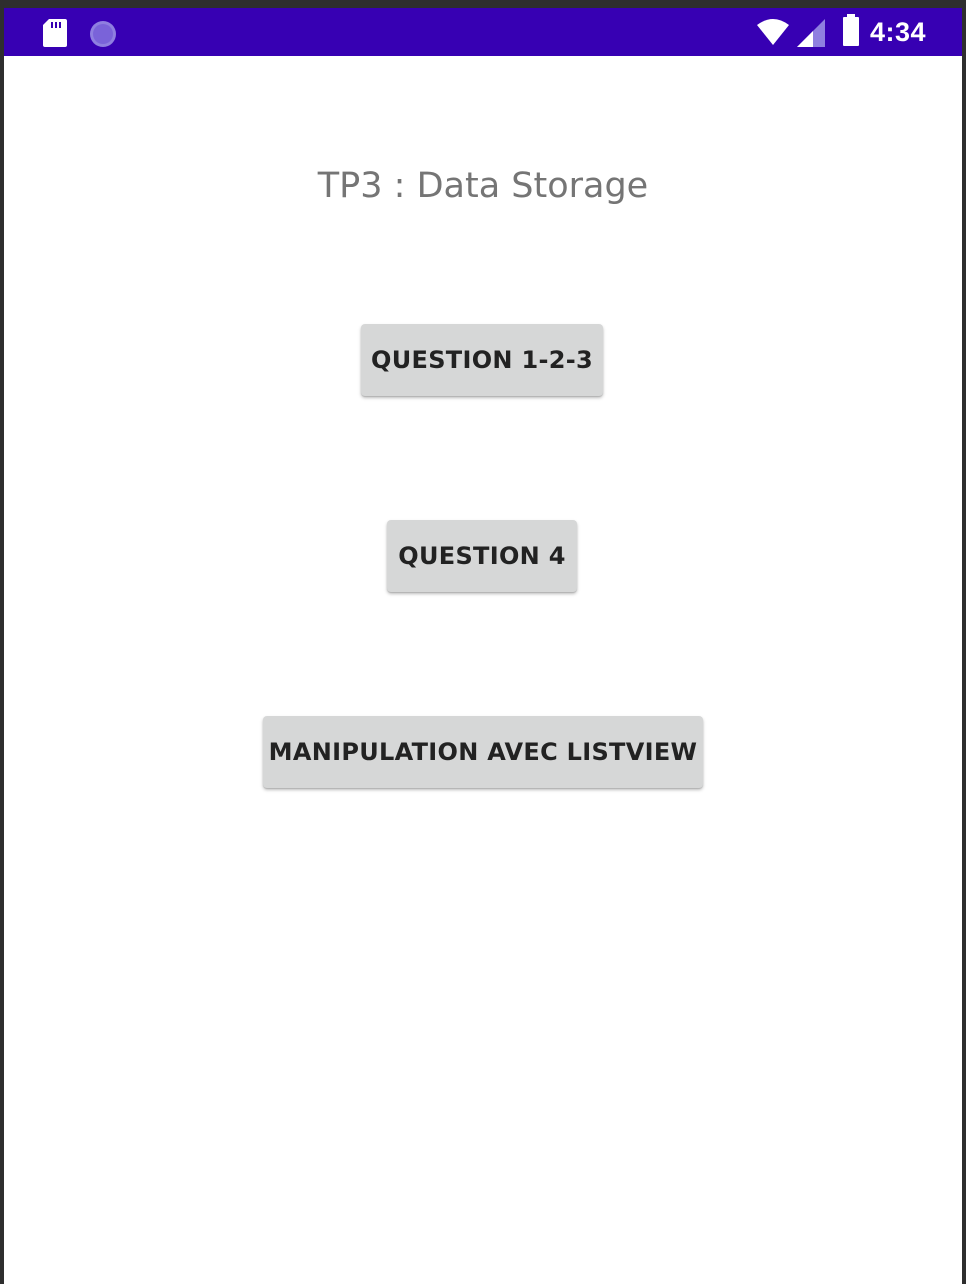 The image size is (966, 1284). I want to click on wifi-icon, so click(773, 32).